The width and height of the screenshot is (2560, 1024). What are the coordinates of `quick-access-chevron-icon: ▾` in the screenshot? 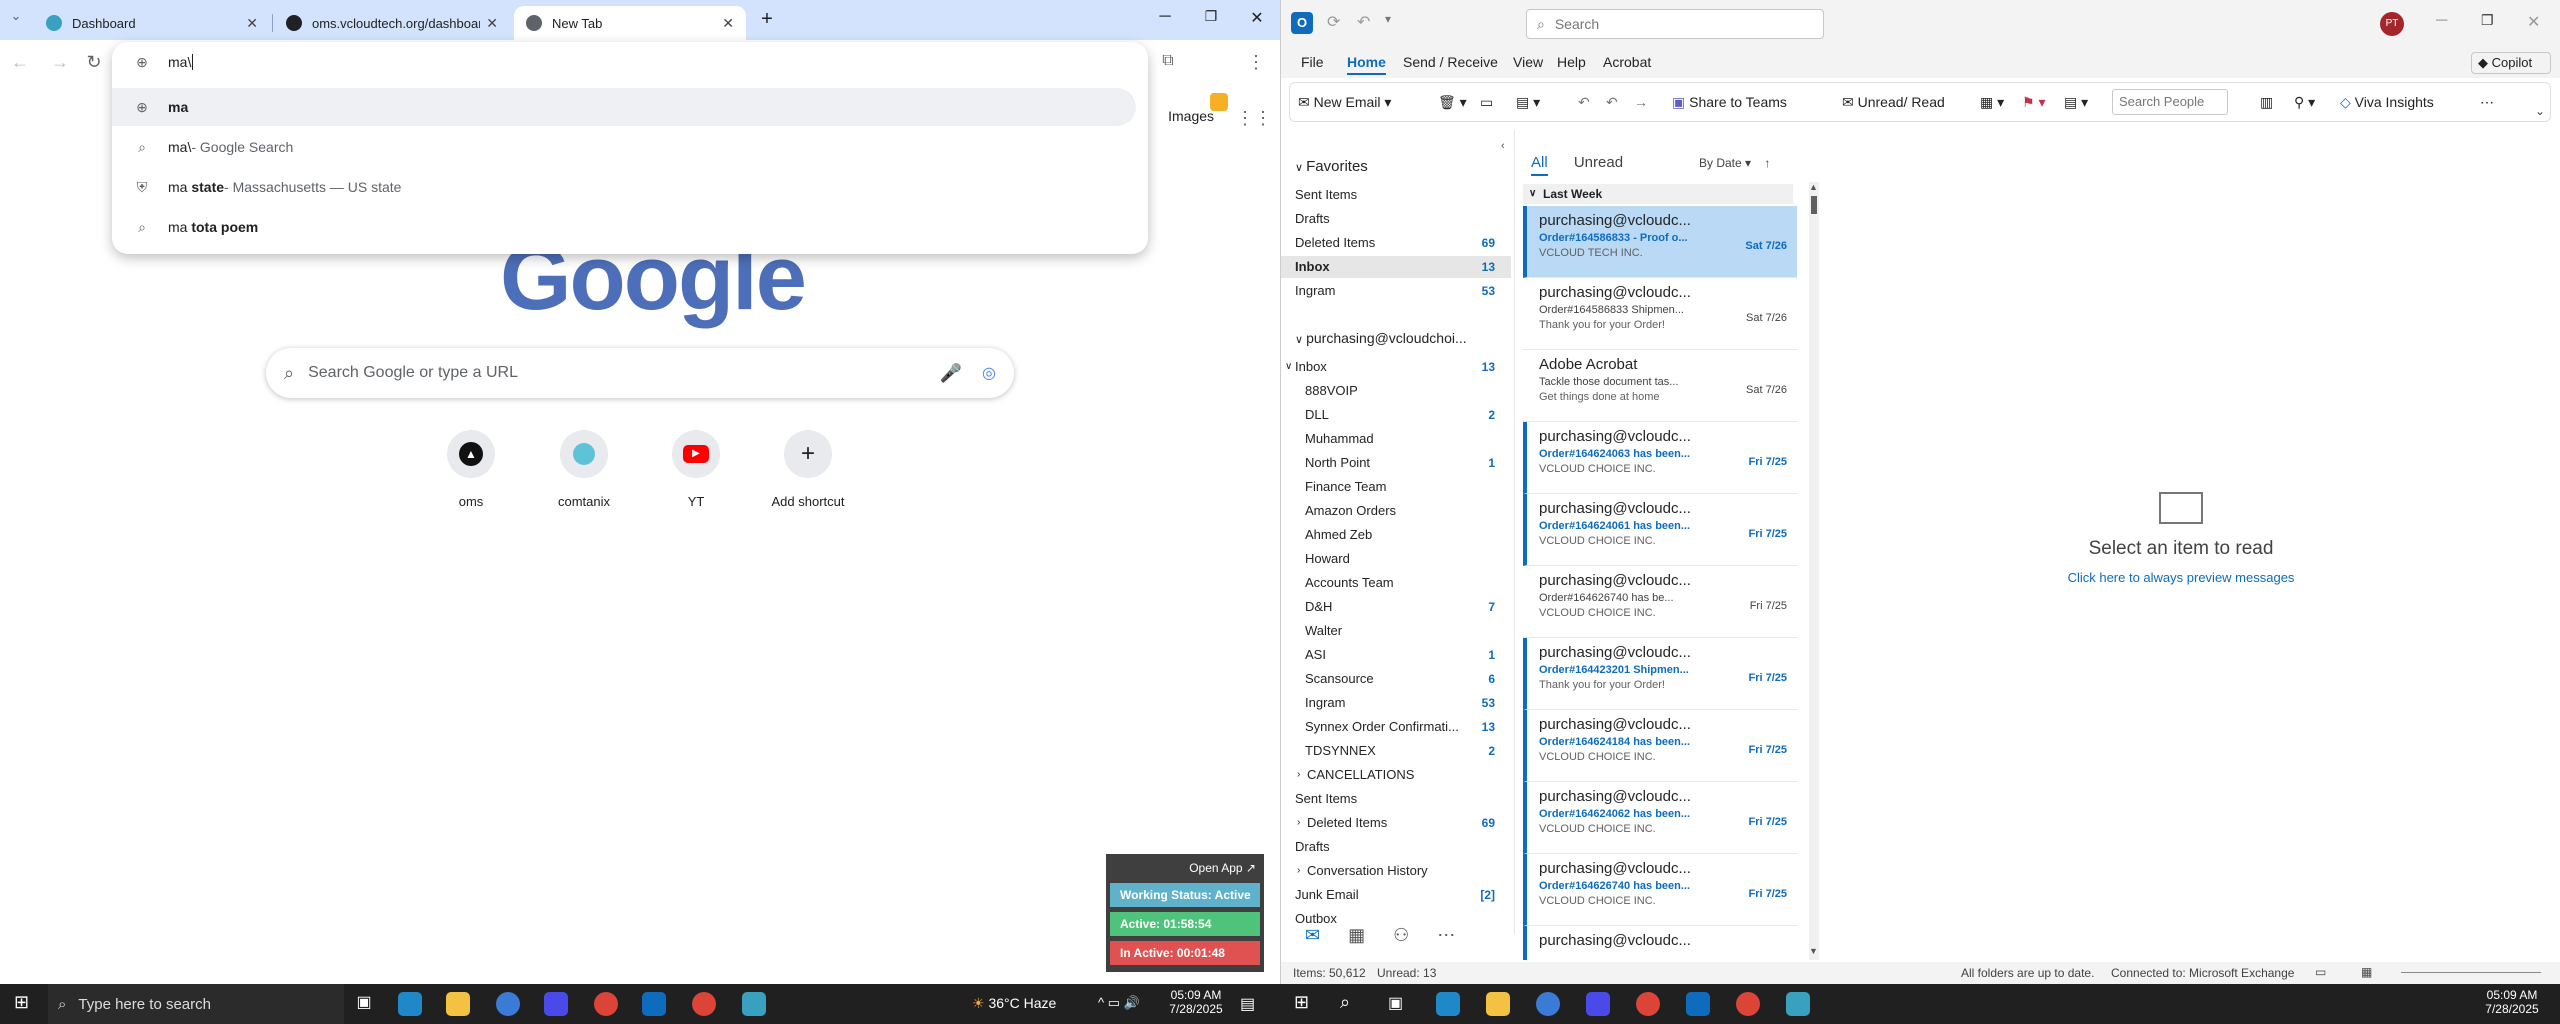 It's located at (1388, 19).